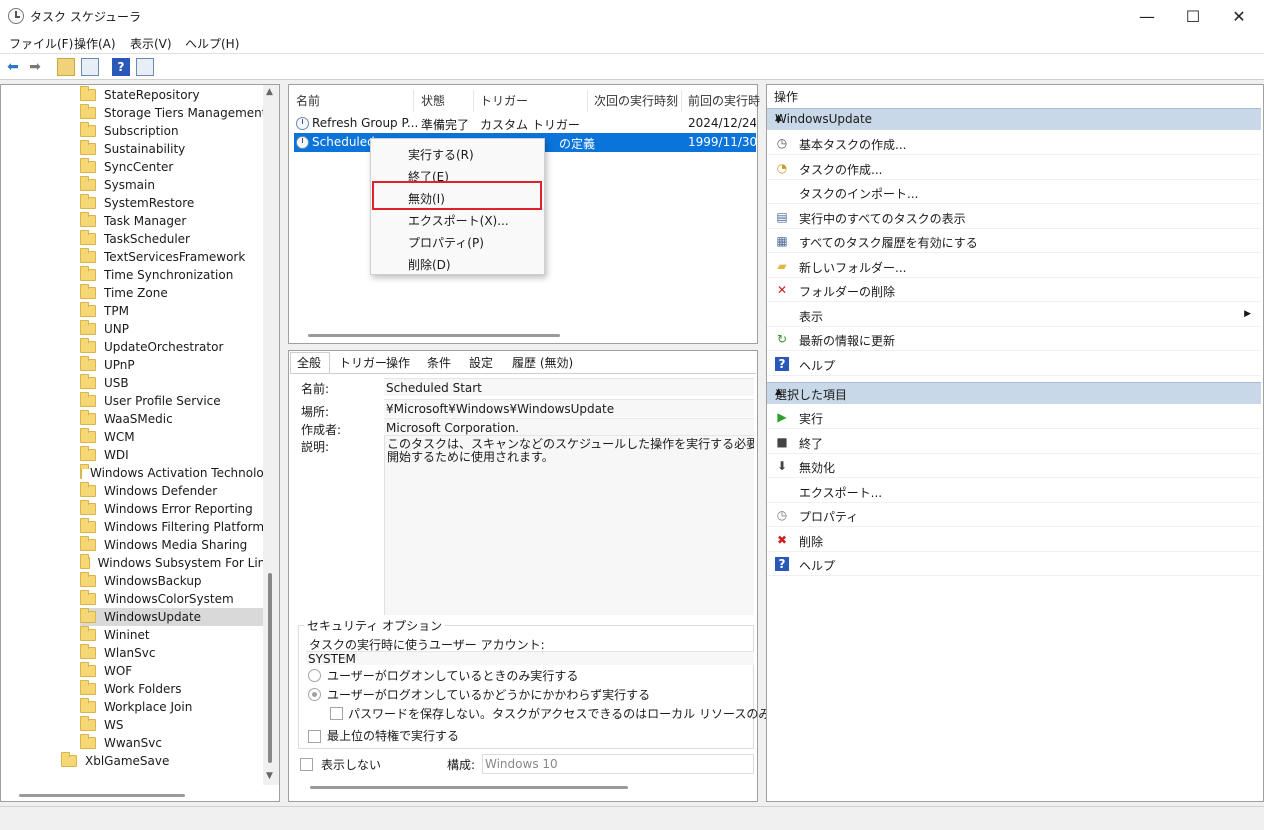 The width and height of the screenshot is (1264, 830). What do you see at coordinates (542, 362) in the screenshot?
I see `tab-history: 履歴 (無効)` at bounding box center [542, 362].